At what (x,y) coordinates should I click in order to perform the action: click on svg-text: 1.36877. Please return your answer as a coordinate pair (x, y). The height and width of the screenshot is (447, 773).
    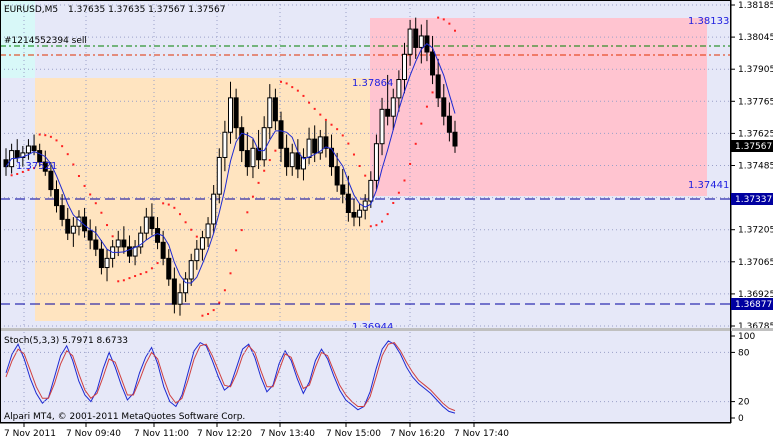
    Looking at the image, I should click on (753, 305).